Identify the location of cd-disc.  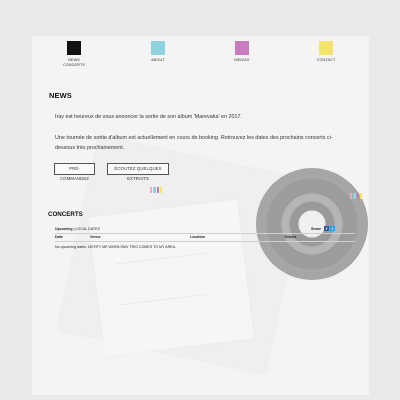
(312, 224).